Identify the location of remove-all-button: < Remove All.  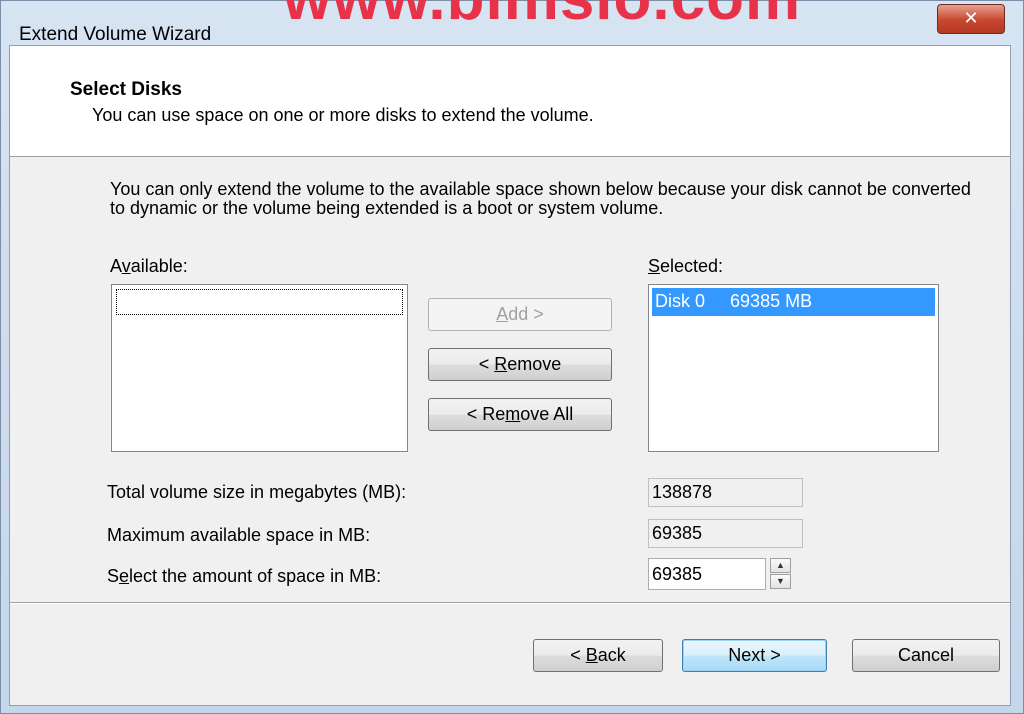
(520, 414).